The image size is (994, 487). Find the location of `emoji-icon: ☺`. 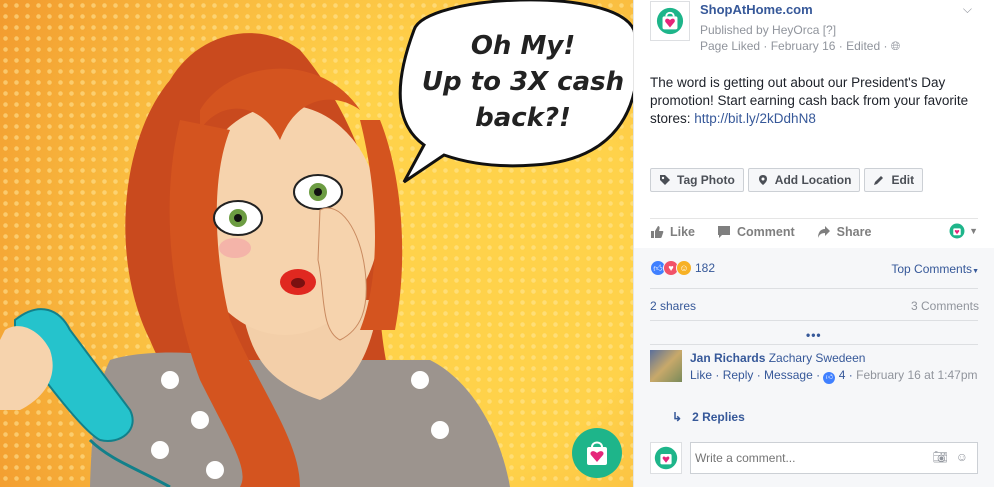

emoji-icon: ☺ is located at coordinates (962, 457).